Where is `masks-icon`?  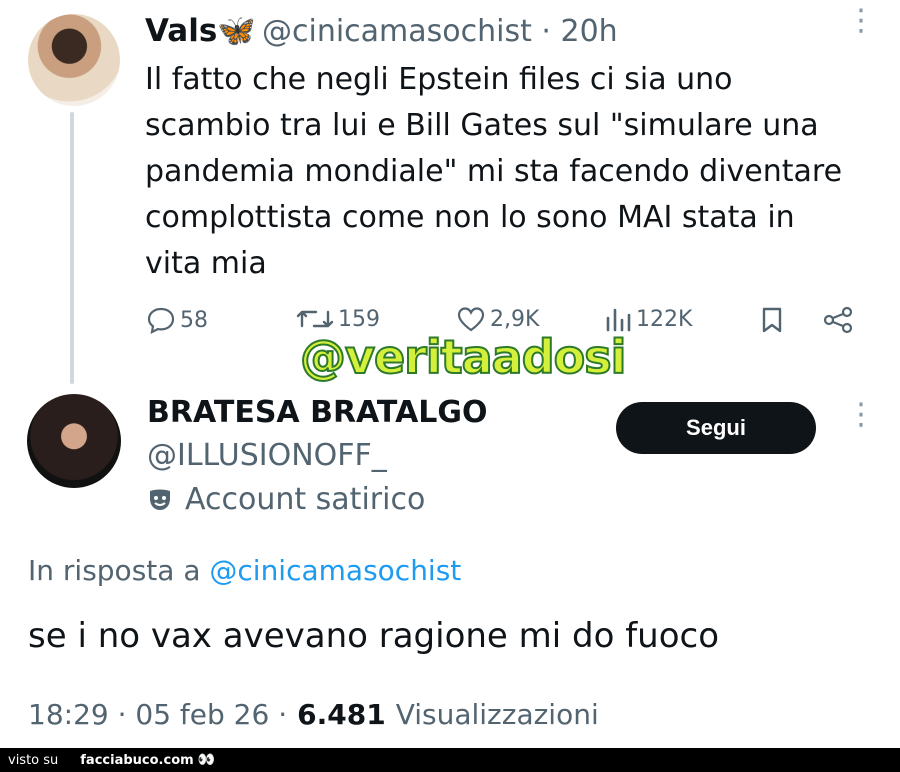 masks-icon is located at coordinates (160, 499).